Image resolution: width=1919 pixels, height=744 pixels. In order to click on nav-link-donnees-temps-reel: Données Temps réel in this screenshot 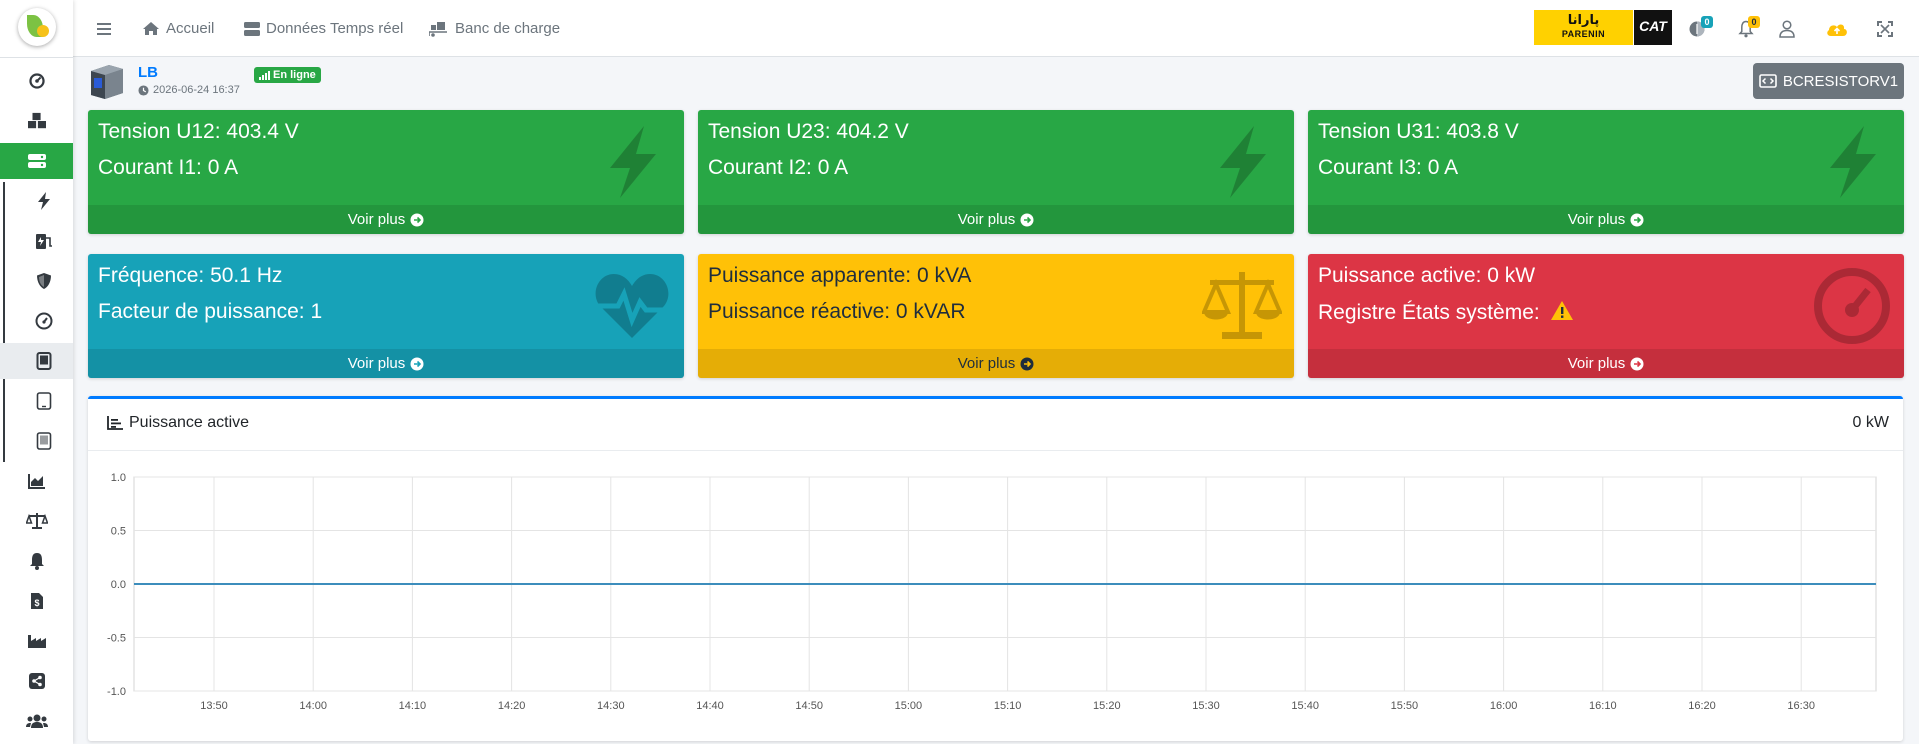, I will do `click(323, 28)`.